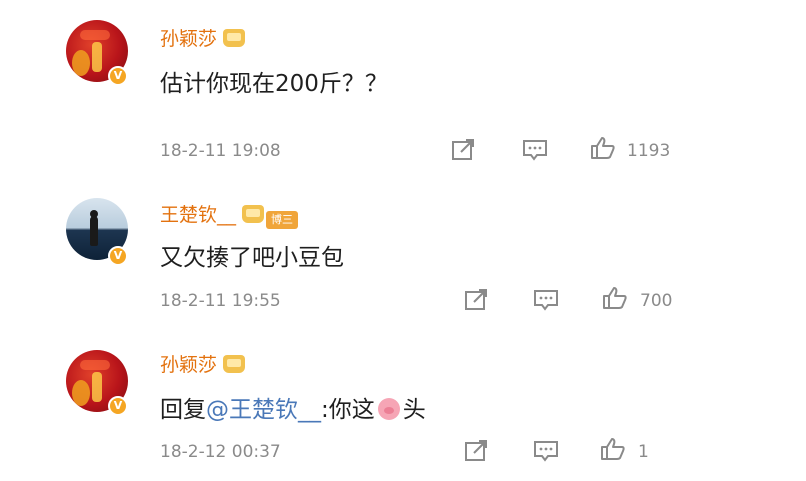 This screenshot has height=481, width=806. Describe the element at coordinates (649, 151) in the screenshot. I see `like-count: 1193` at that location.